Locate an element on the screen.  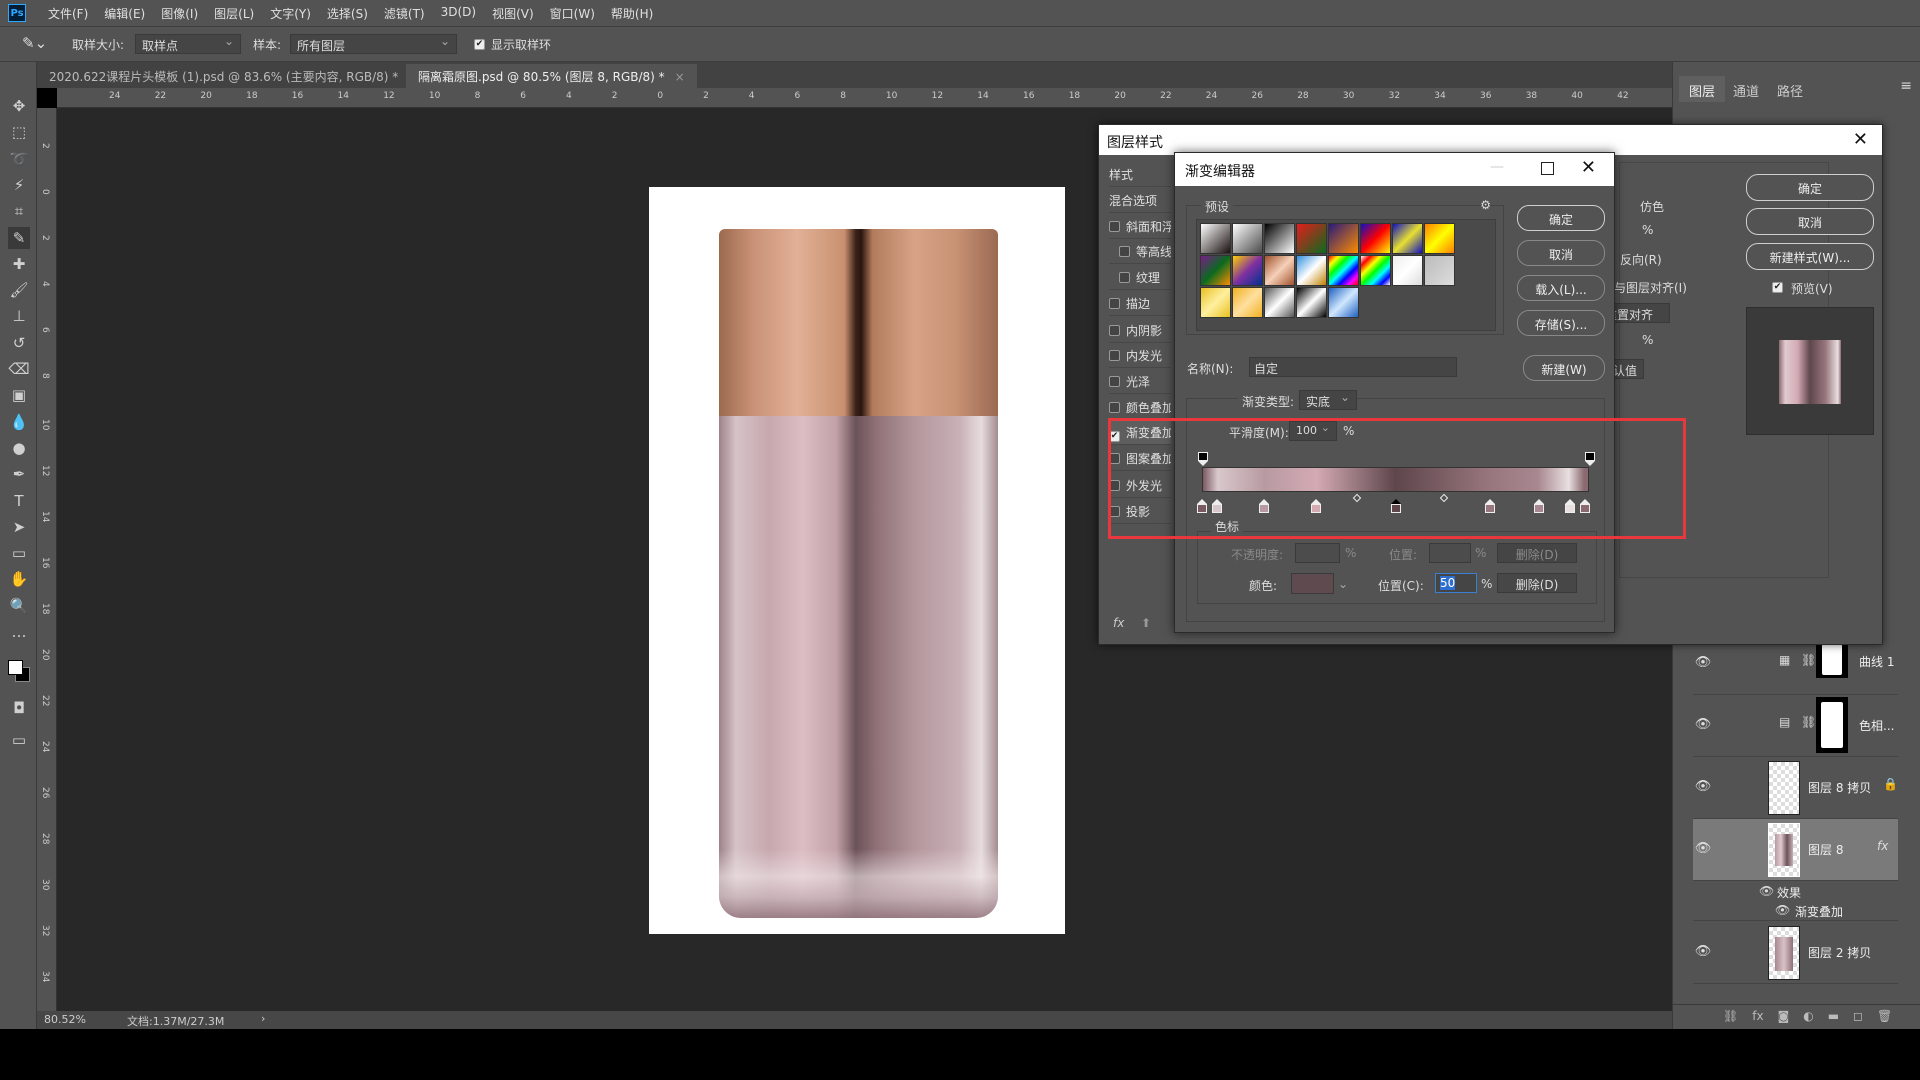
effect-gradient-overlay: 渐变叠加 is located at coordinates (1819, 911).